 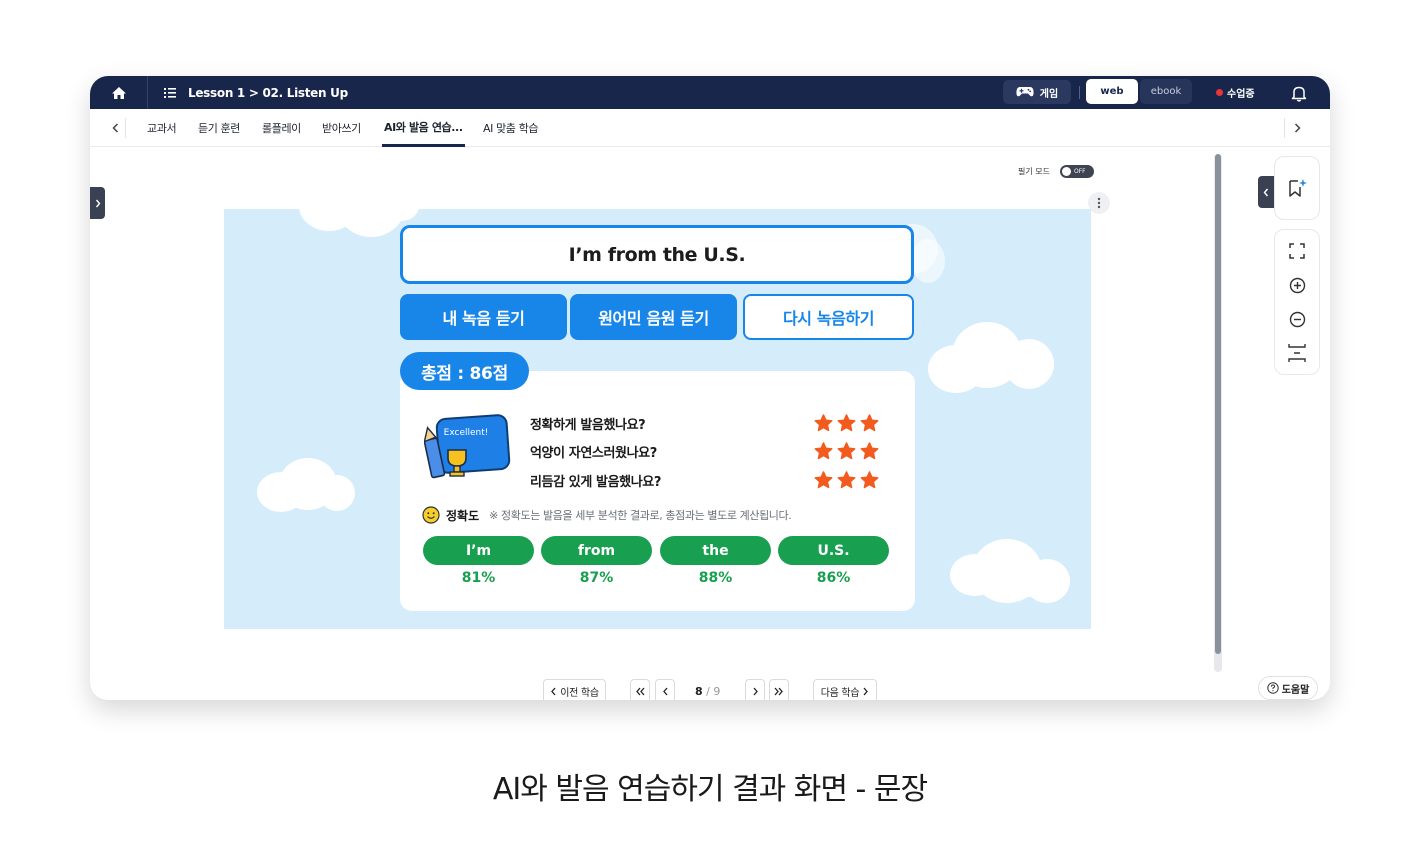 I want to click on zoom-out-icon, so click(x=1297, y=319).